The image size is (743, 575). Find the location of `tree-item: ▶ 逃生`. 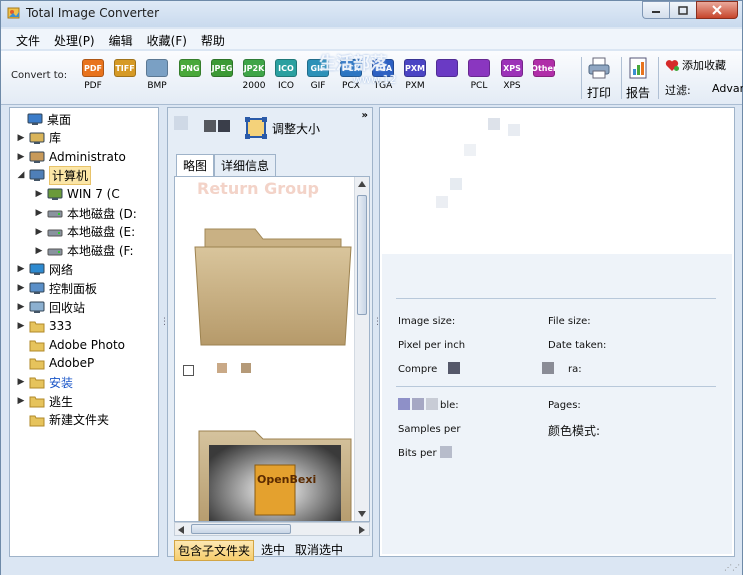

tree-item: ▶ 逃生 is located at coordinates (44, 401).